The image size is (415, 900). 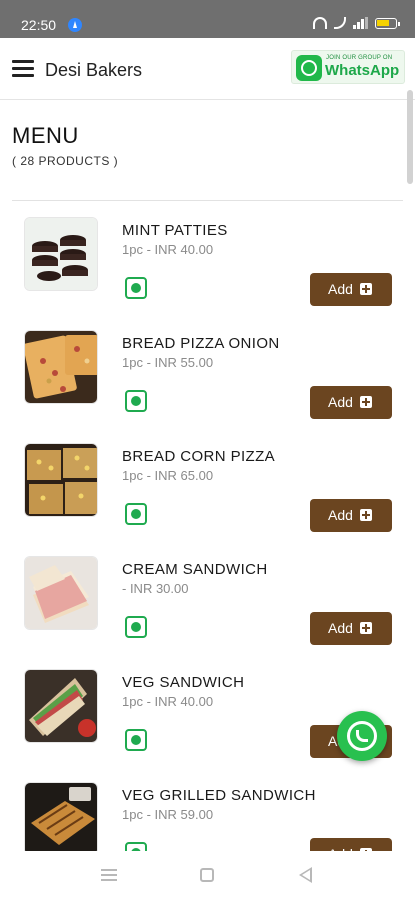 What do you see at coordinates (360, 23) in the screenshot?
I see `signal-icon` at bounding box center [360, 23].